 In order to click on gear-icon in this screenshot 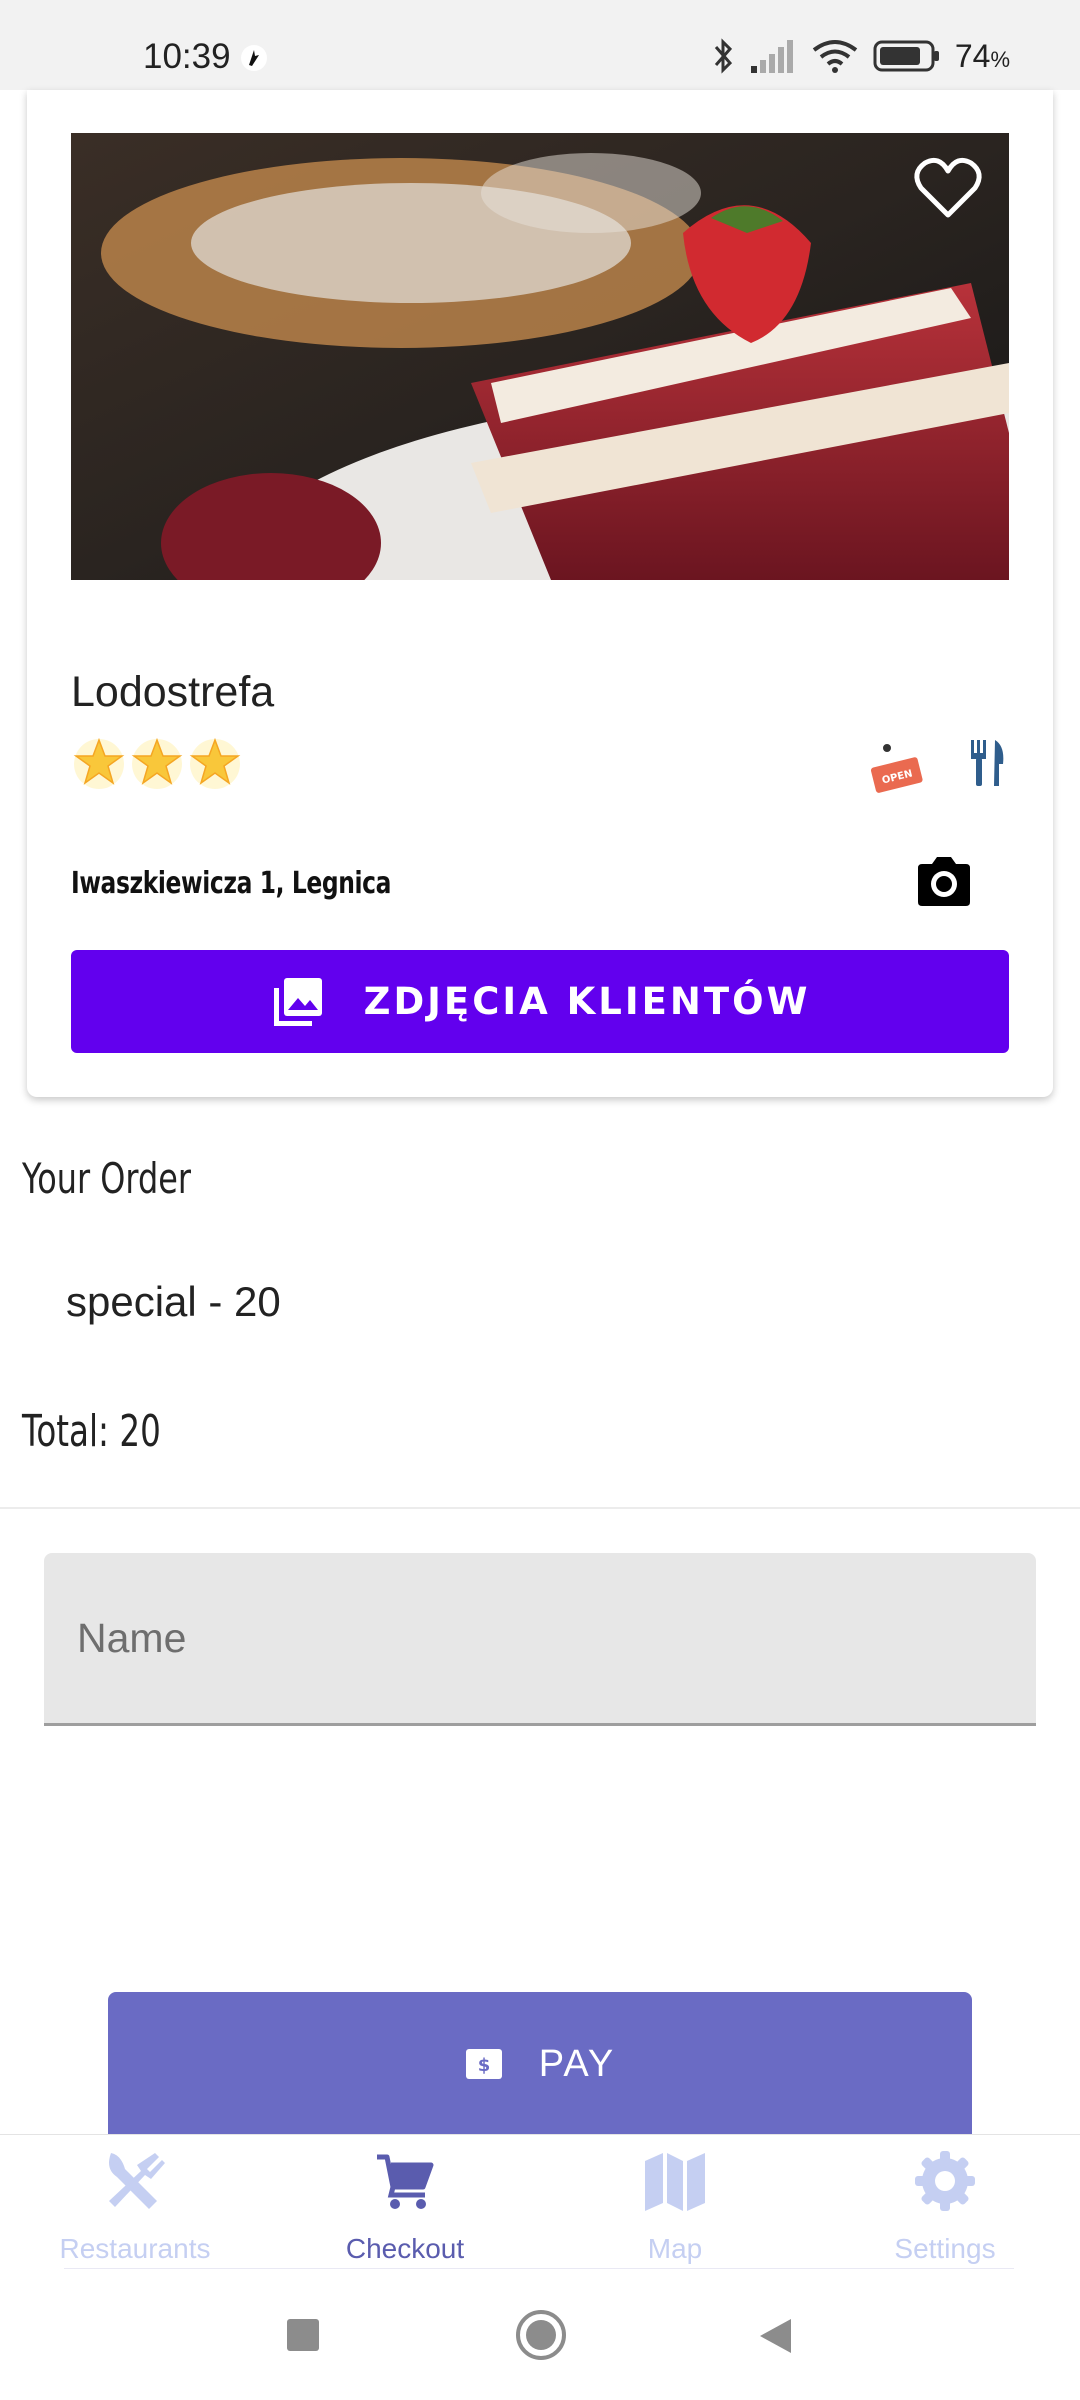, I will do `click(945, 2181)`.